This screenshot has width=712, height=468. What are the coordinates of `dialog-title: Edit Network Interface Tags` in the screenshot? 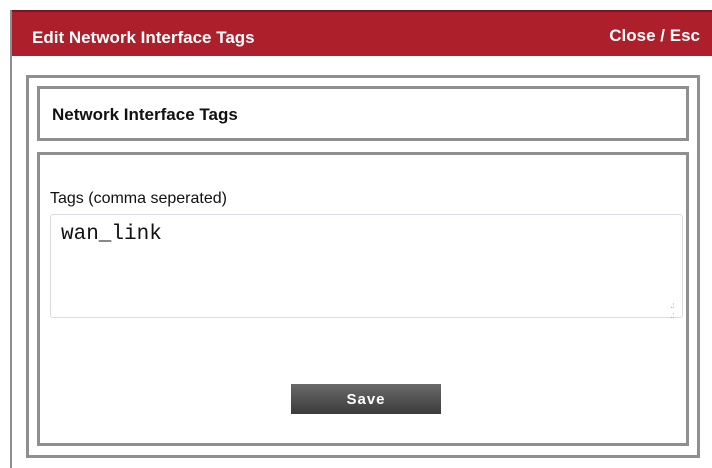 It's located at (143, 37).